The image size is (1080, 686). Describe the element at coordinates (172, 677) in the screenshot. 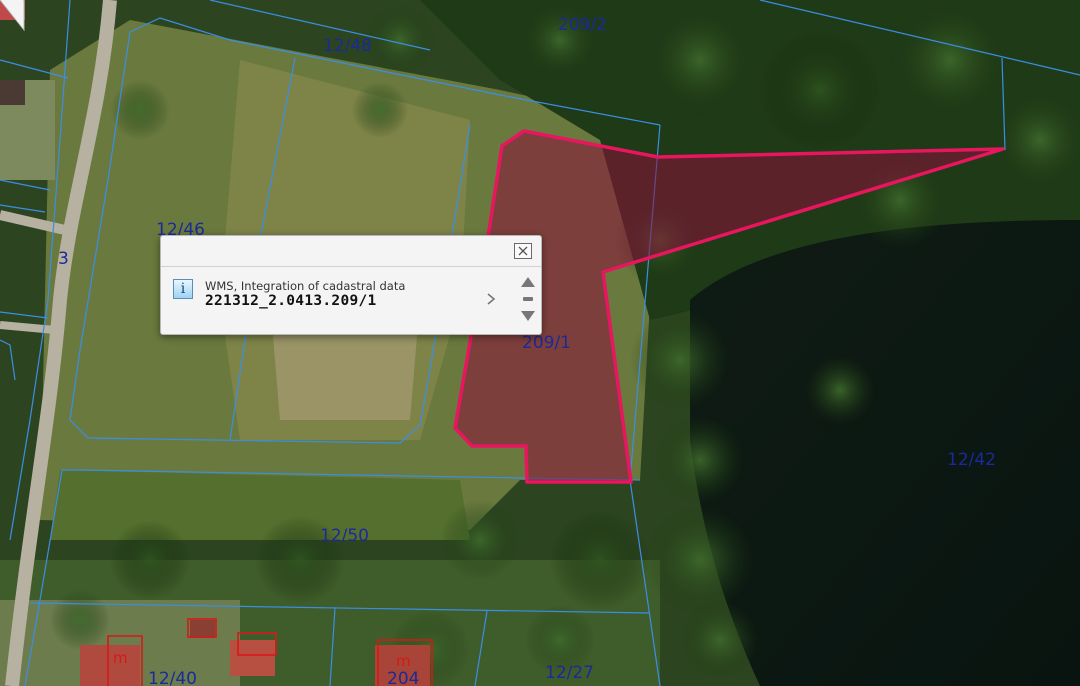

I see `parcel-label: 12/40` at that location.